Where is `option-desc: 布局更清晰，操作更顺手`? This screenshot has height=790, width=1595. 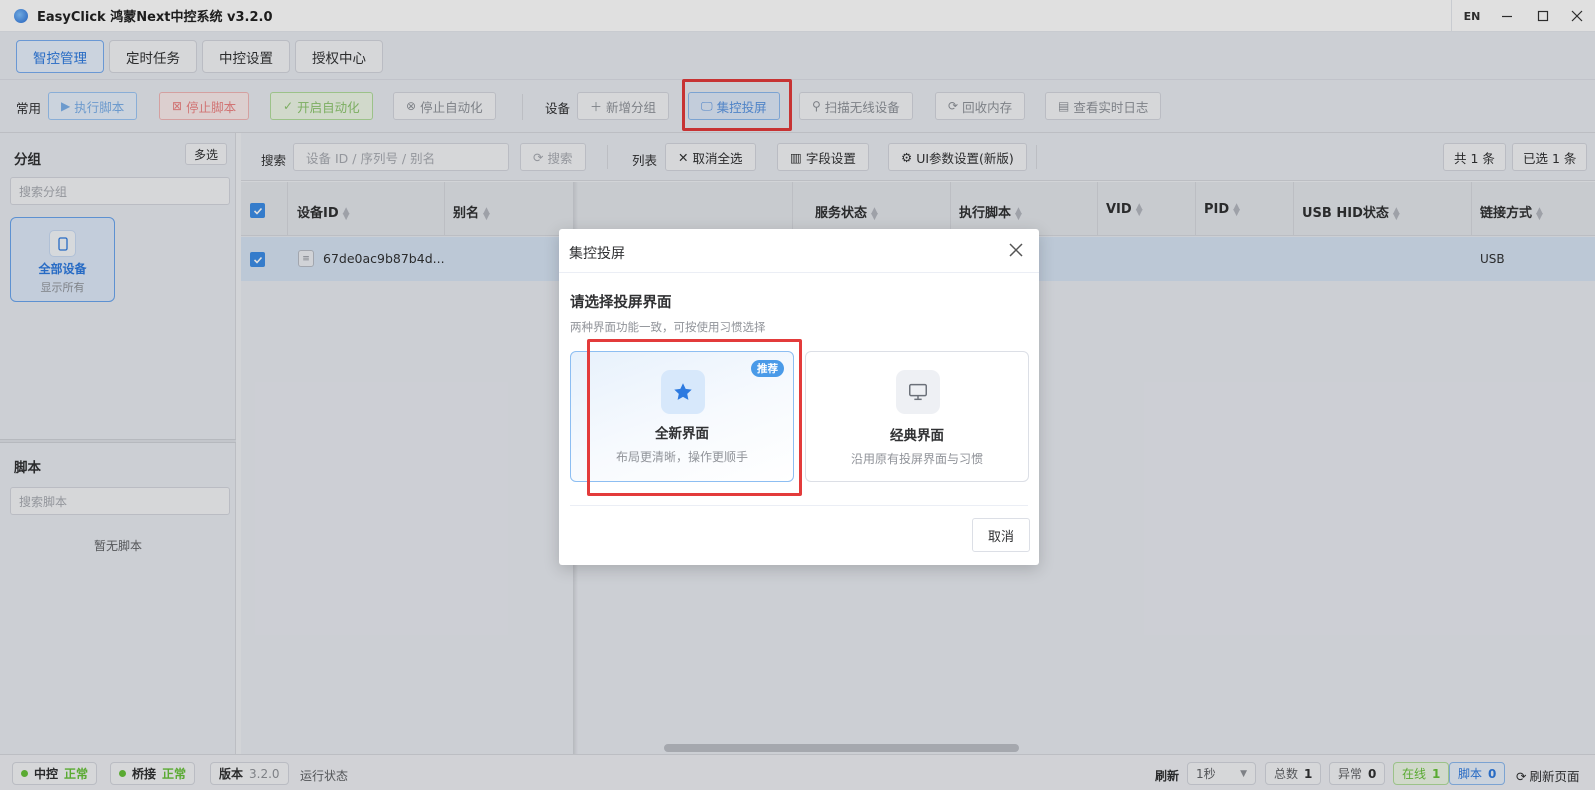 option-desc: 布局更清晰，操作更顺手 is located at coordinates (681, 457).